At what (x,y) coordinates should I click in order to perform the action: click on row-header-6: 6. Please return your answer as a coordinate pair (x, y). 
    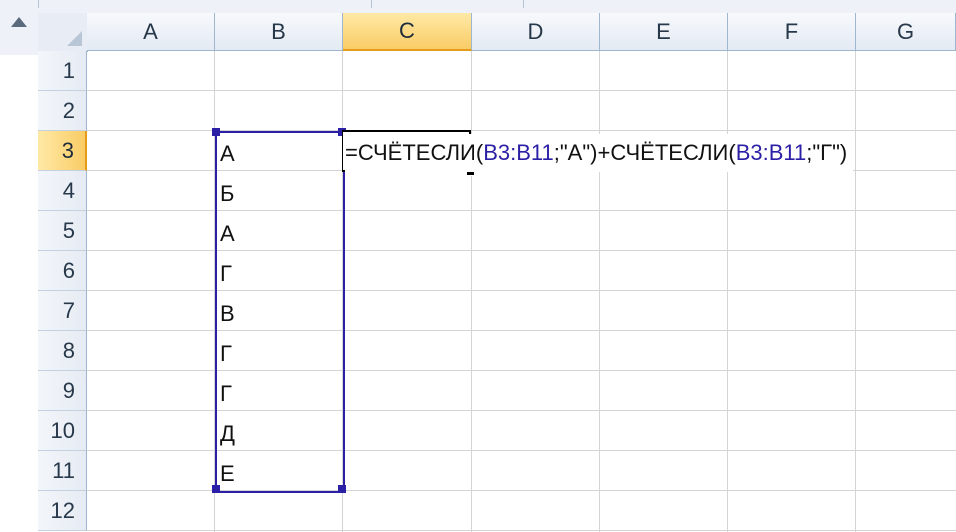
    Looking at the image, I should click on (62, 271).